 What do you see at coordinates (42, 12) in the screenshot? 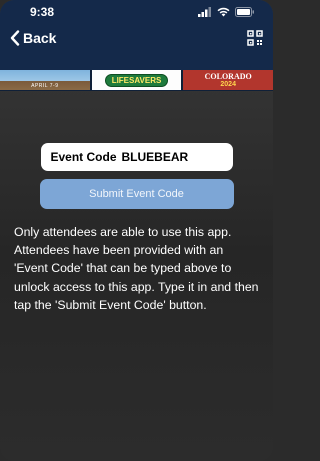
I see `status-time: 9:38` at bounding box center [42, 12].